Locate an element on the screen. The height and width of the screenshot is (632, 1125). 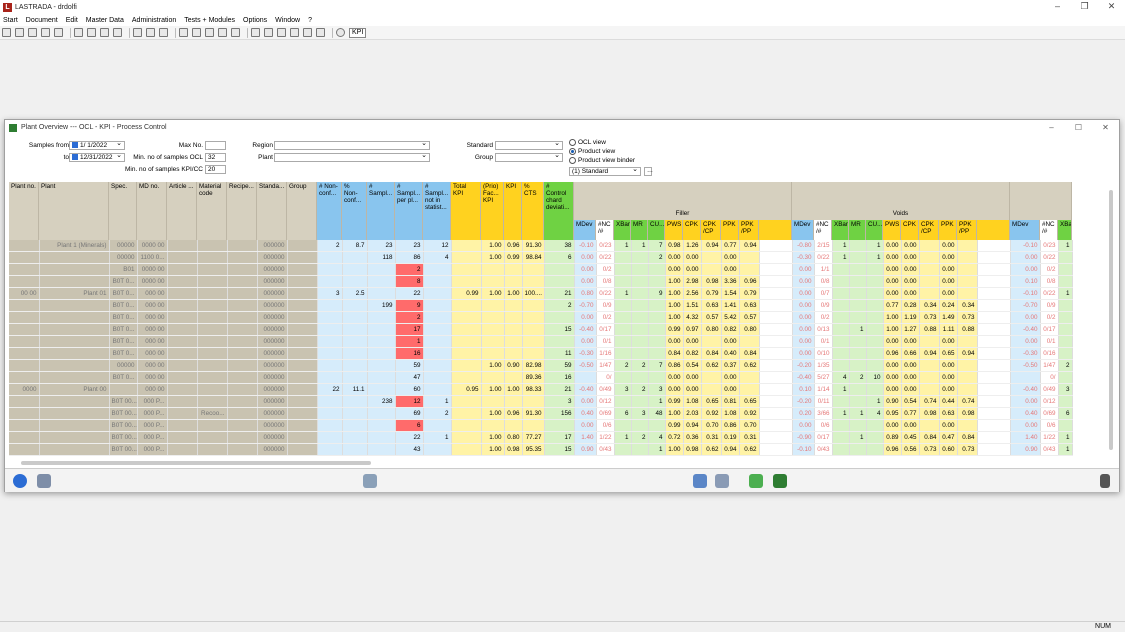
info-icon is located at coordinates (340, 32).